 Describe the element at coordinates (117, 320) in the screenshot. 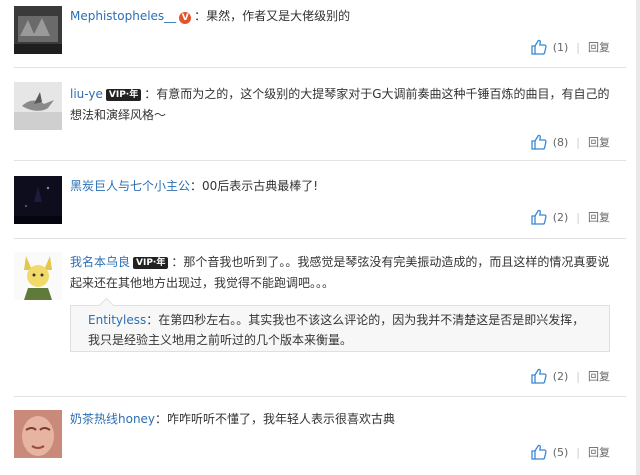

I see `quote-username-link: Entityless` at that location.